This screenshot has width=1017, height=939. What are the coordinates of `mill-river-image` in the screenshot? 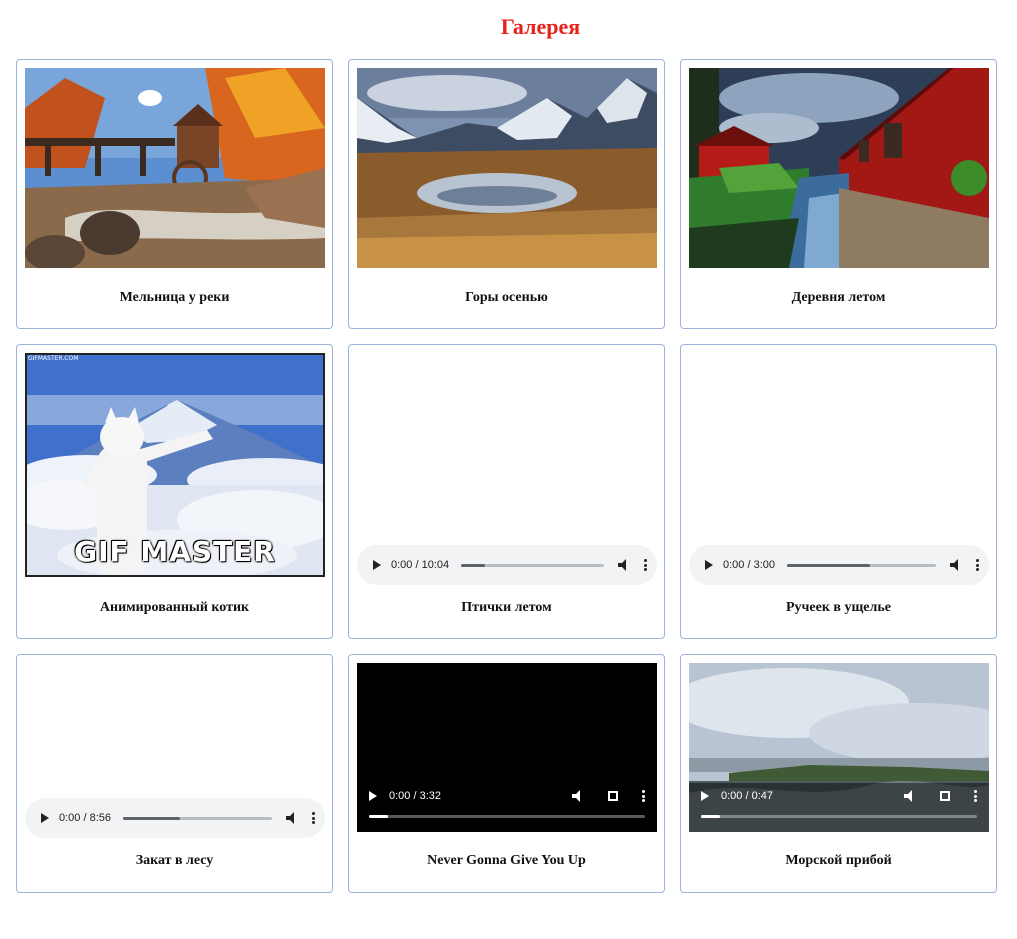 It's located at (175, 168).